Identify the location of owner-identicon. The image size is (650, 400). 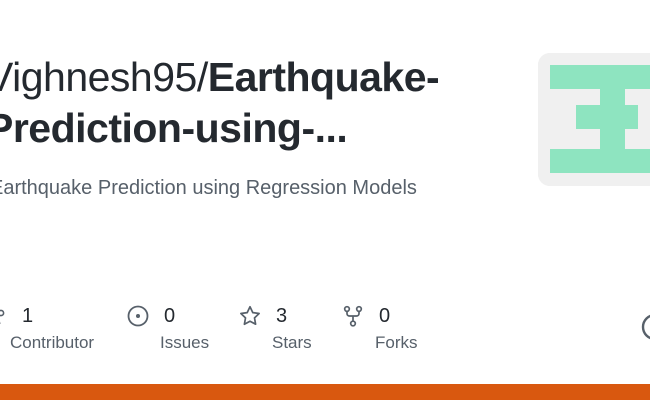
(594, 119).